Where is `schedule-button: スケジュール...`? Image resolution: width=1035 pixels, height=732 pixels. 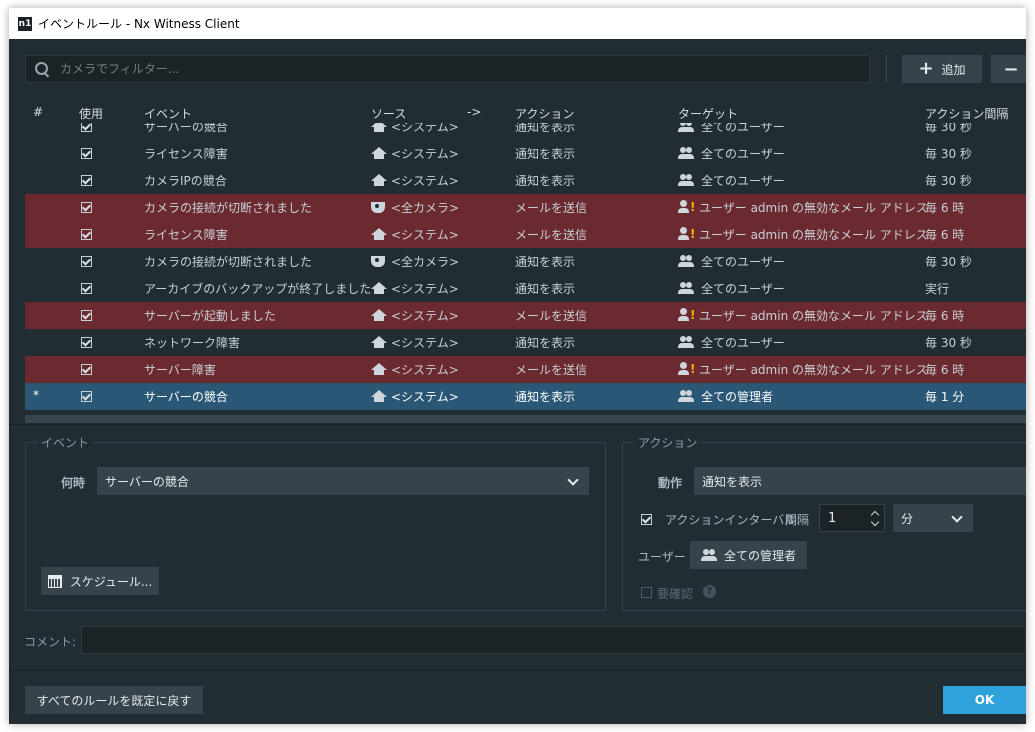
schedule-button: スケジュール... is located at coordinates (100, 581).